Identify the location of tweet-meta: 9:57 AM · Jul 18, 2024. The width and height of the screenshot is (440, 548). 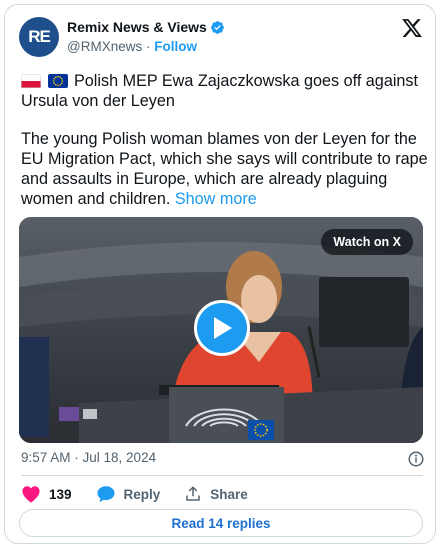
(223, 460).